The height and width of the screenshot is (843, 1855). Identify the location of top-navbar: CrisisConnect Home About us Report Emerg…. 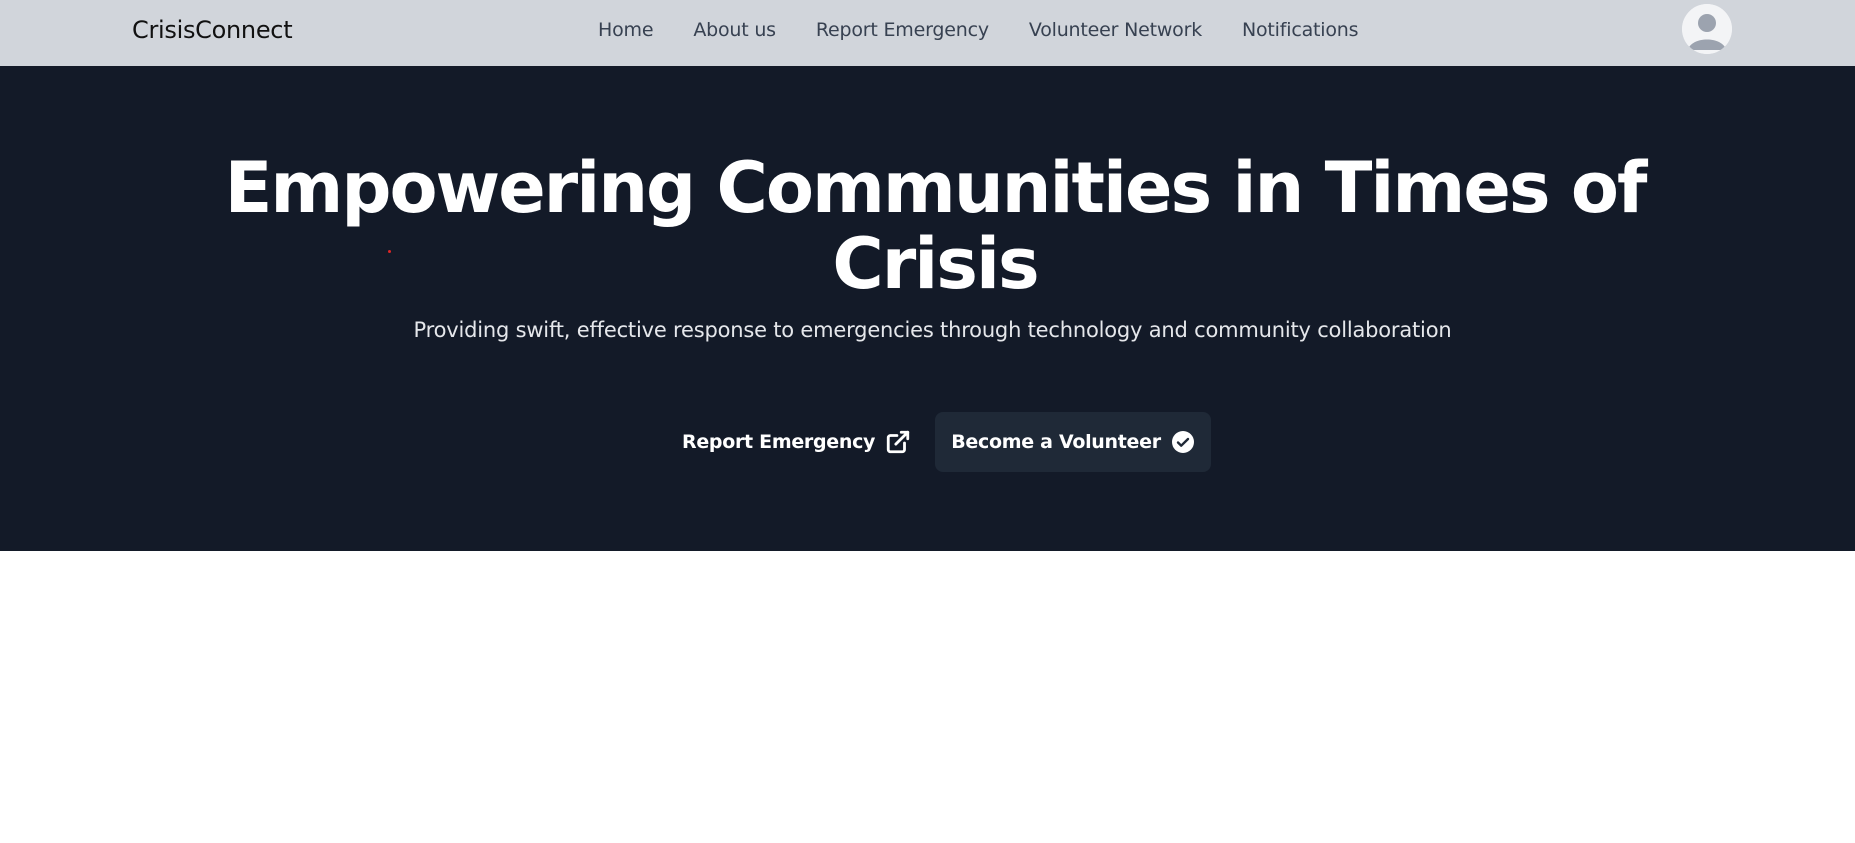
(927, 33).